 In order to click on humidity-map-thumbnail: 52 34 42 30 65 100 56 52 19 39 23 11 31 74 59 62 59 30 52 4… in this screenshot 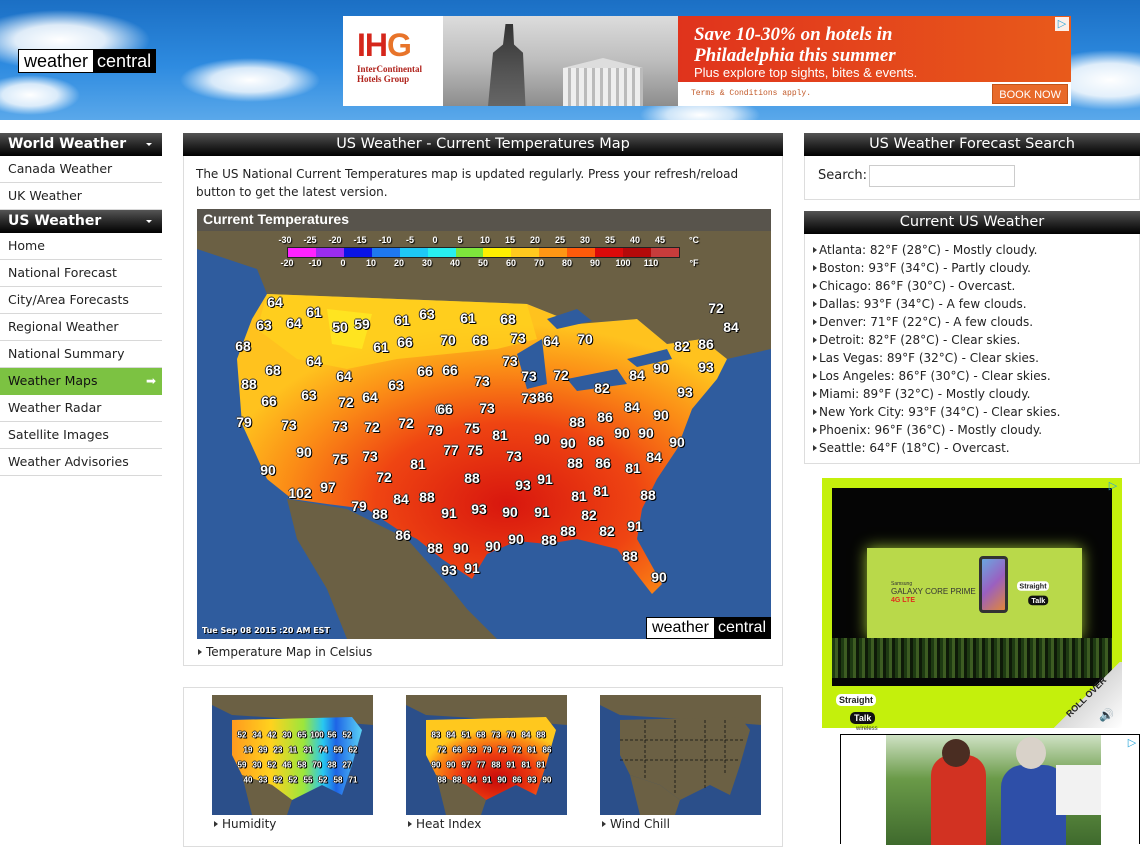, I will do `click(292, 755)`.